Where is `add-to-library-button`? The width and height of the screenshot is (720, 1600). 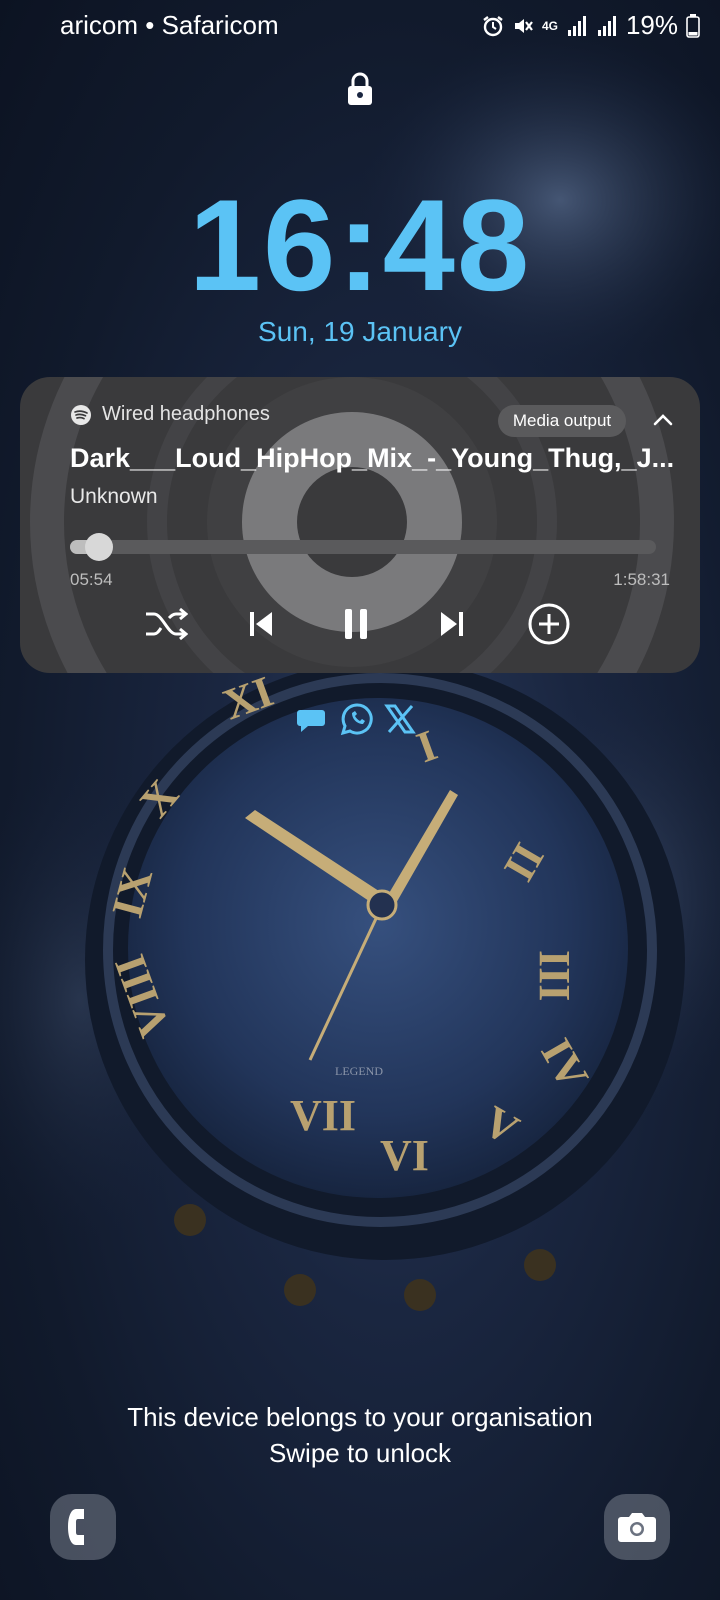 add-to-library-button is located at coordinates (549, 624).